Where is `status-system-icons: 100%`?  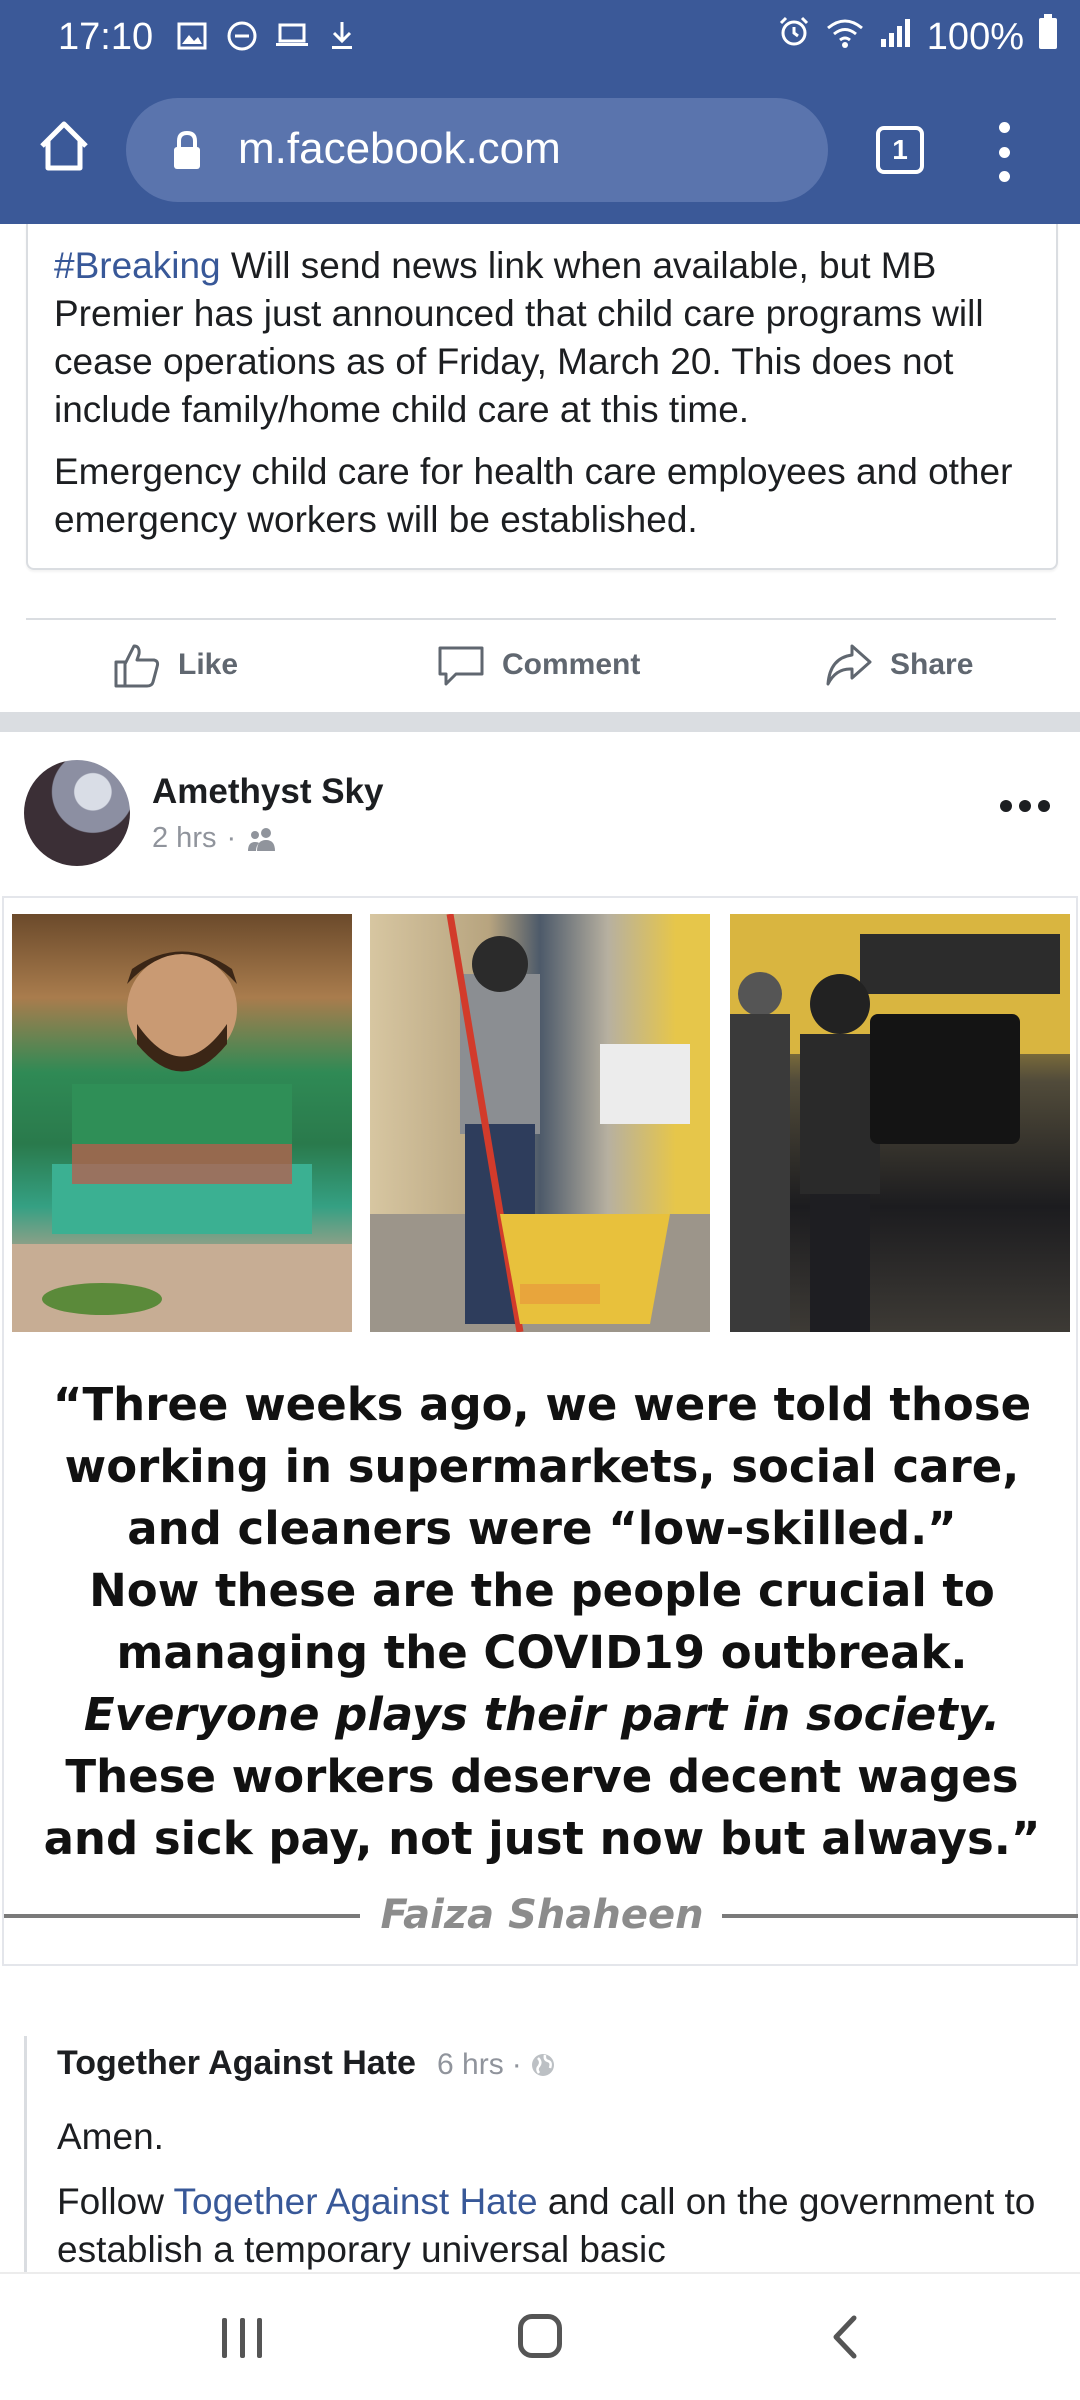
status-system-icons: 100% is located at coordinates (917, 37).